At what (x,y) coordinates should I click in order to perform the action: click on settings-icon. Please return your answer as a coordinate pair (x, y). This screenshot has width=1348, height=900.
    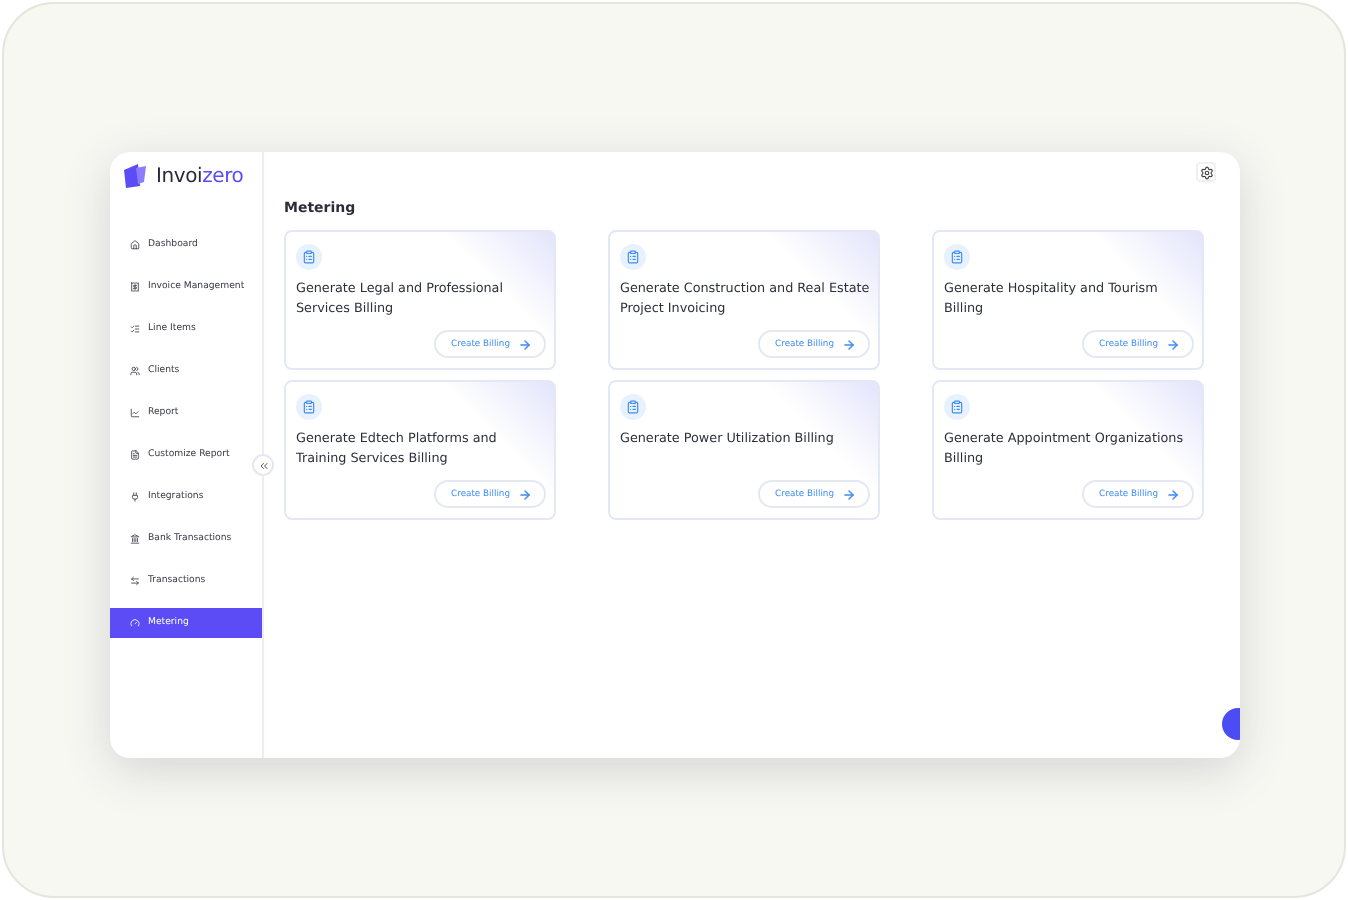
    Looking at the image, I should click on (1206, 172).